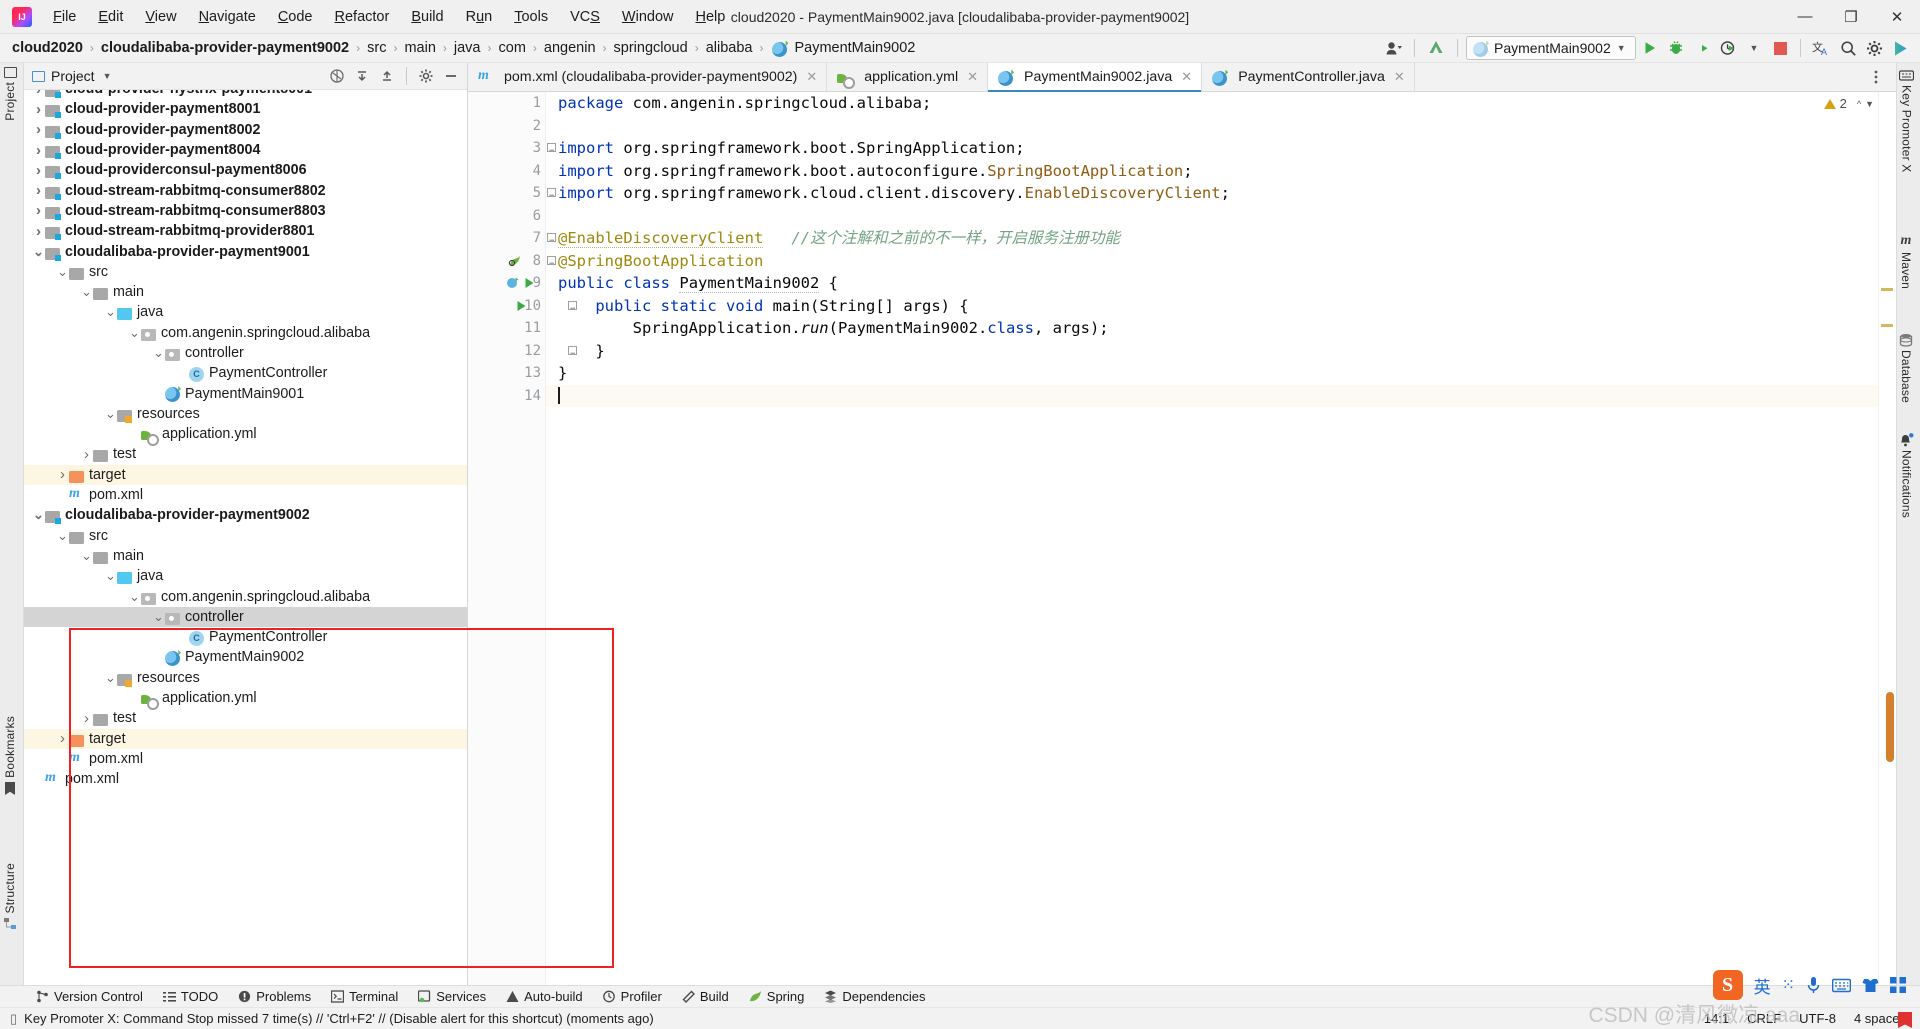  Describe the element at coordinates (245, 292) in the screenshot. I see `tree-node: ⌄ main` at that location.